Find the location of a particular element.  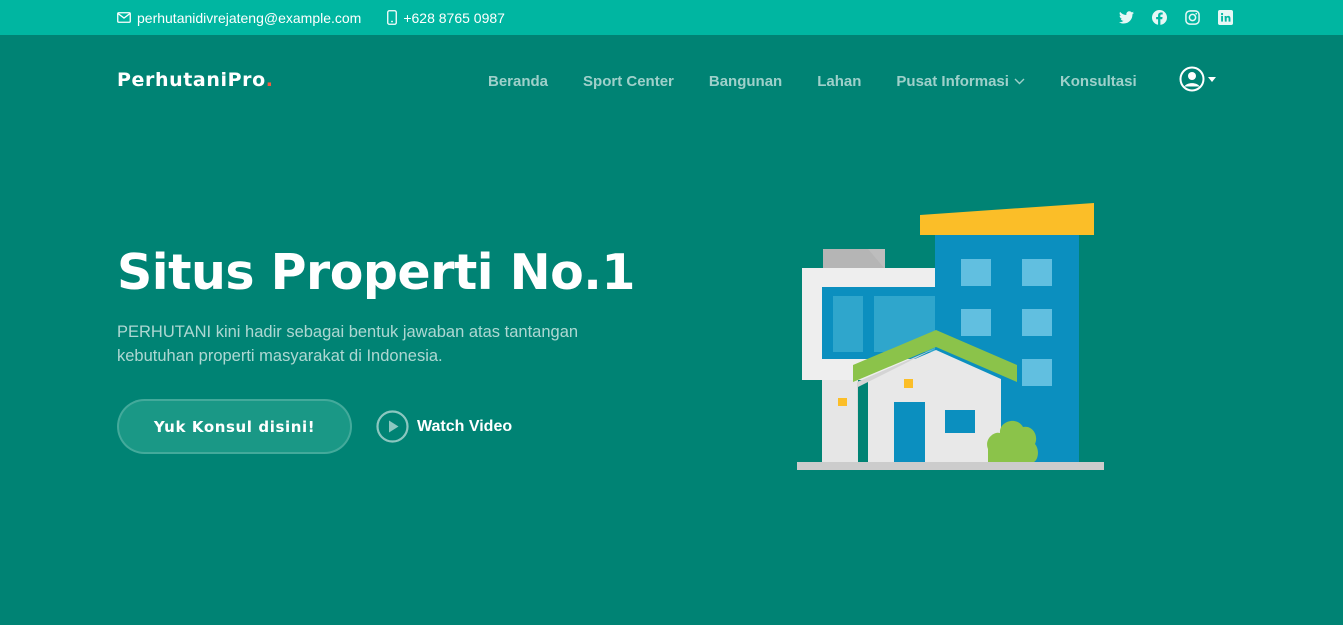

user-menu is located at coordinates (1197, 79).